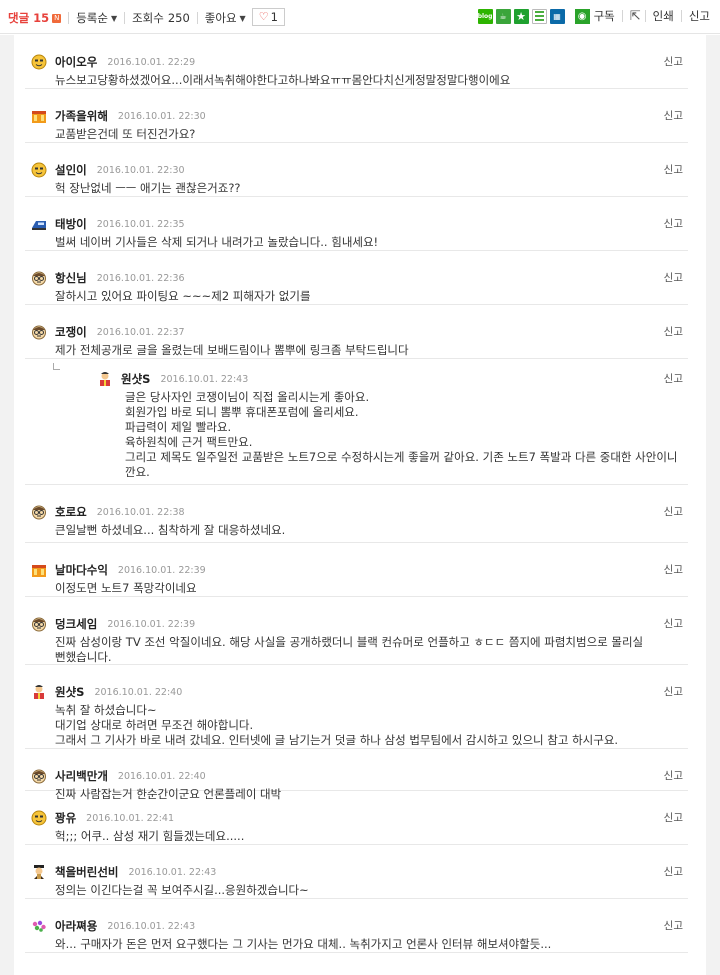 The width and height of the screenshot is (720, 975). What do you see at coordinates (635, 16) in the screenshot?
I see `share-icon: ⇱` at bounding box center [635, 16].